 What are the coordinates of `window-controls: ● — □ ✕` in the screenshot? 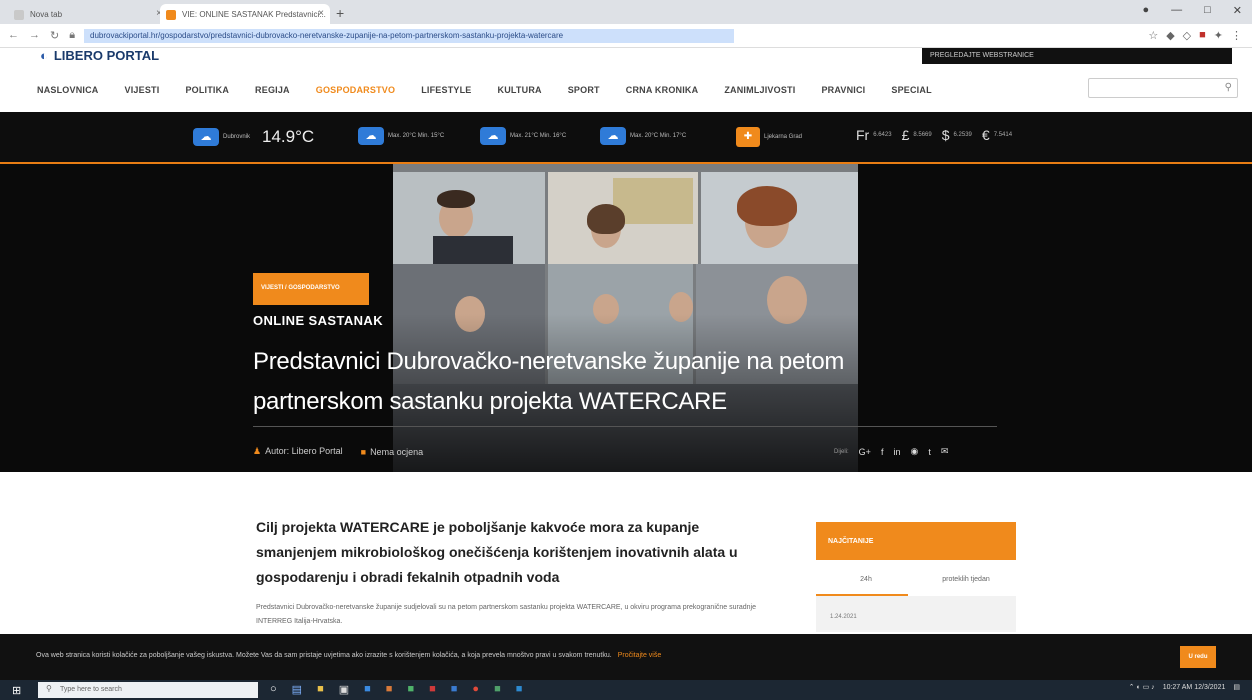 It's located at (1192, 10).